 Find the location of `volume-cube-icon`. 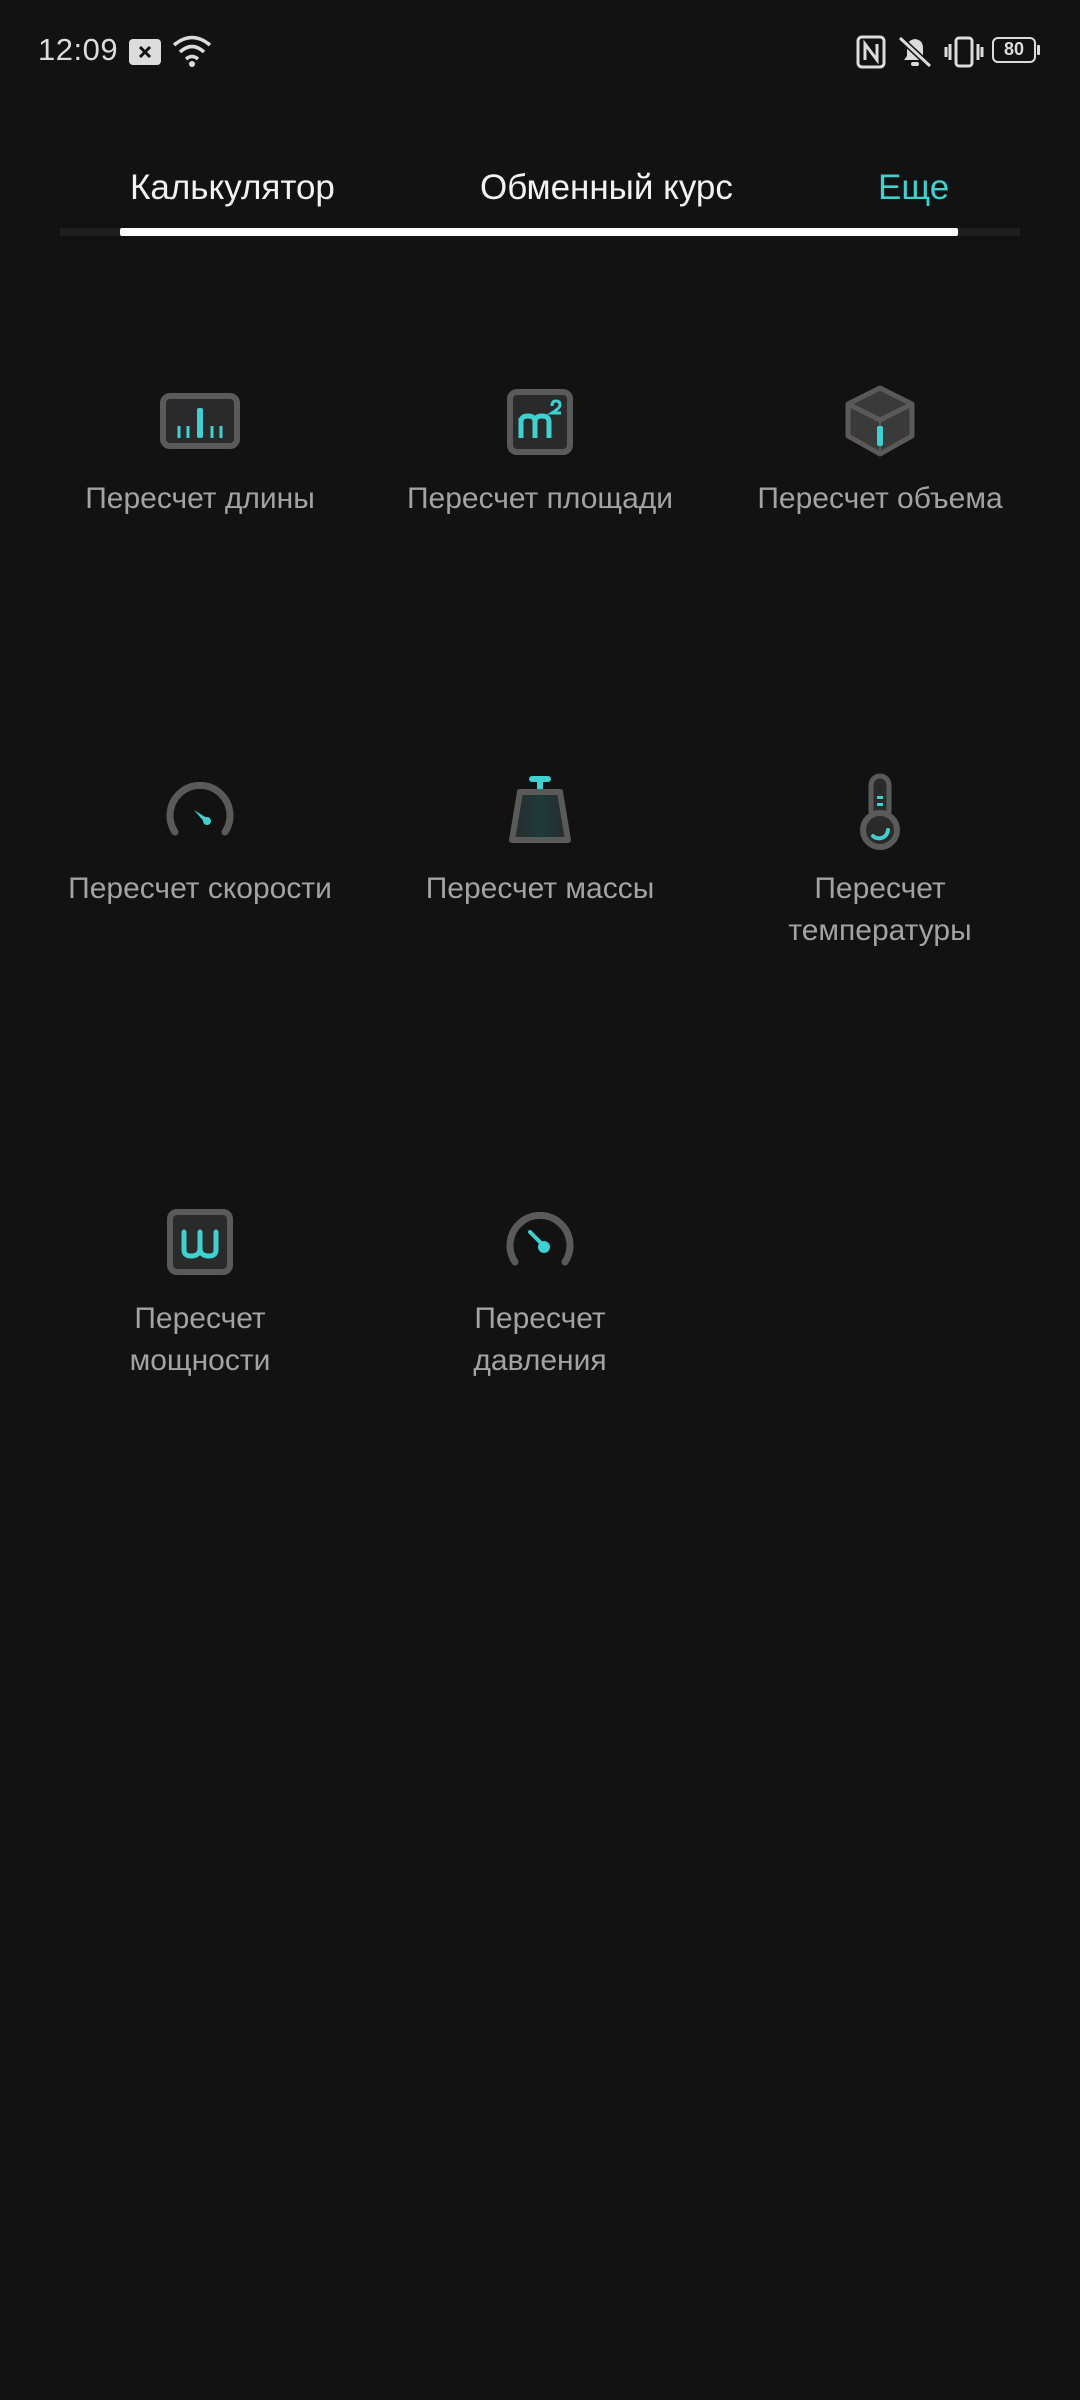

volume-cube-icon is located at coordinates (880, 421).